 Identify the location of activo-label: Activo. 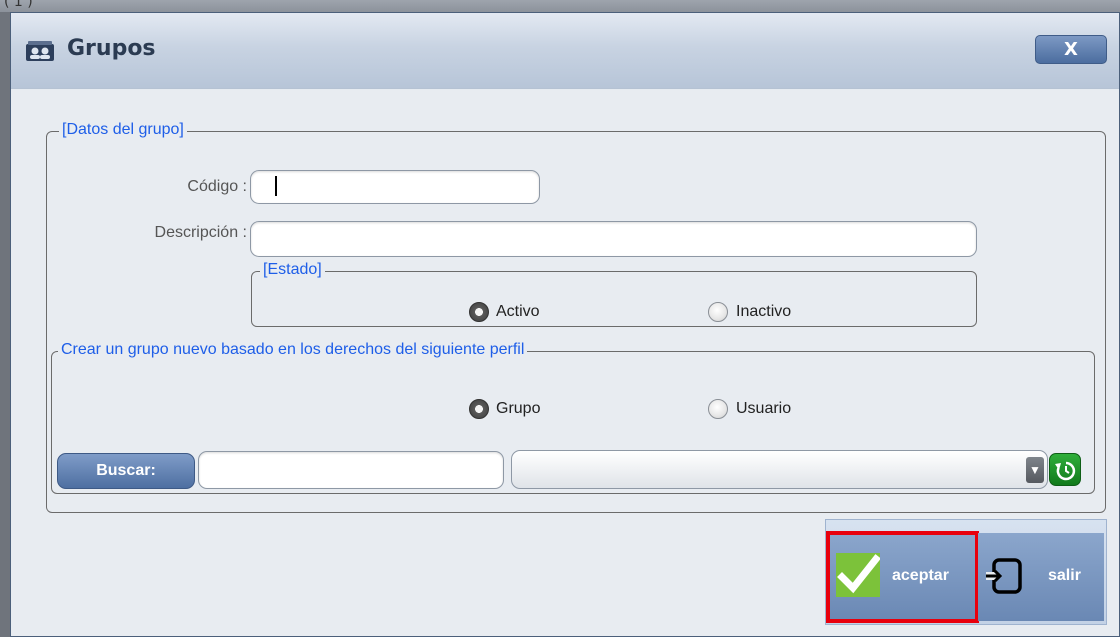
(518, 312).